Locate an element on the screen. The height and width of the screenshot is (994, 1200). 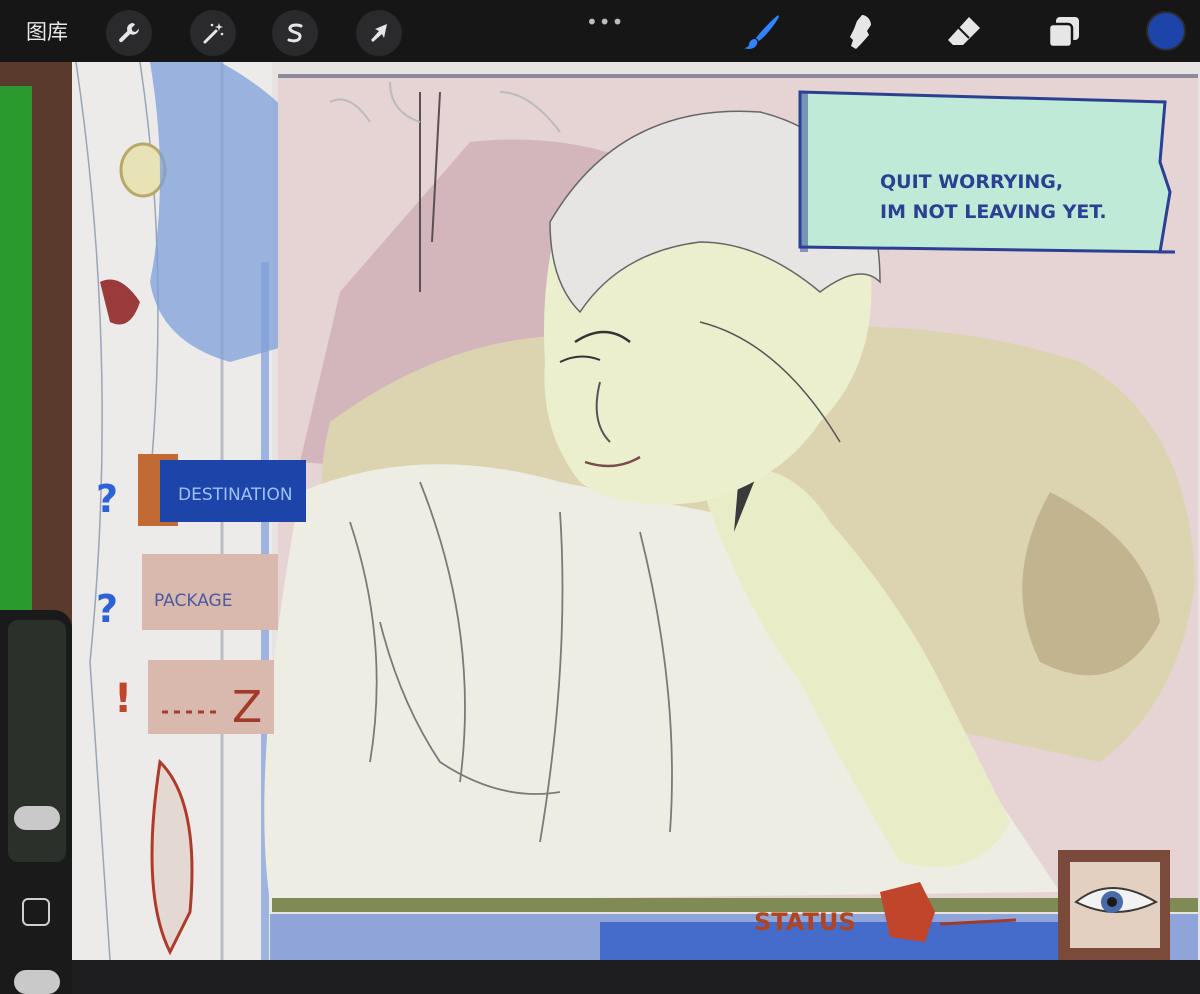
actions-button is located at coordinates (129, 33).